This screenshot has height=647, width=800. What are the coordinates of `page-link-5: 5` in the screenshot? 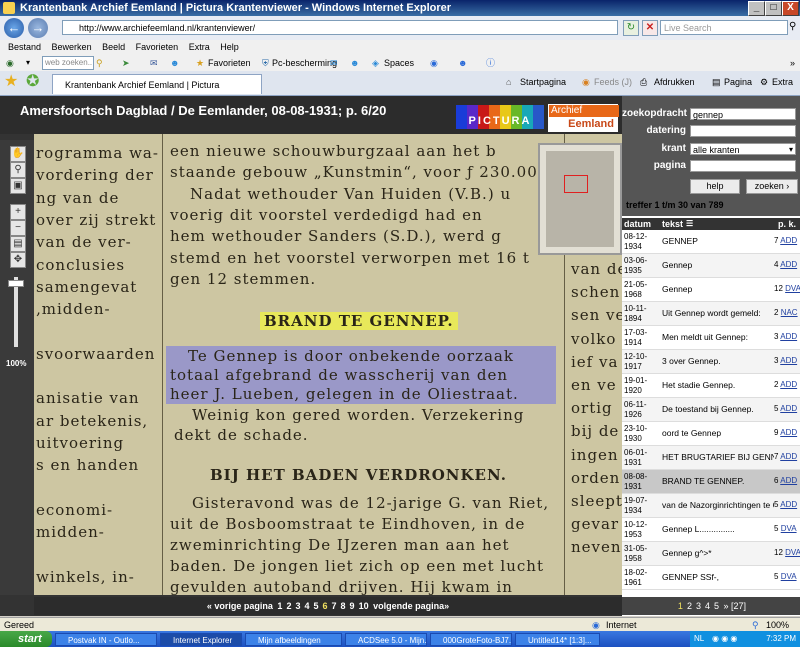 It's located at (315, 606).